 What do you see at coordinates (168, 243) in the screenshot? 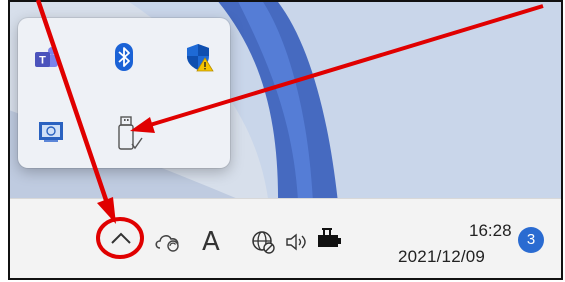
I see `onedrive-sync-icon` at bounding box center [168, 243].